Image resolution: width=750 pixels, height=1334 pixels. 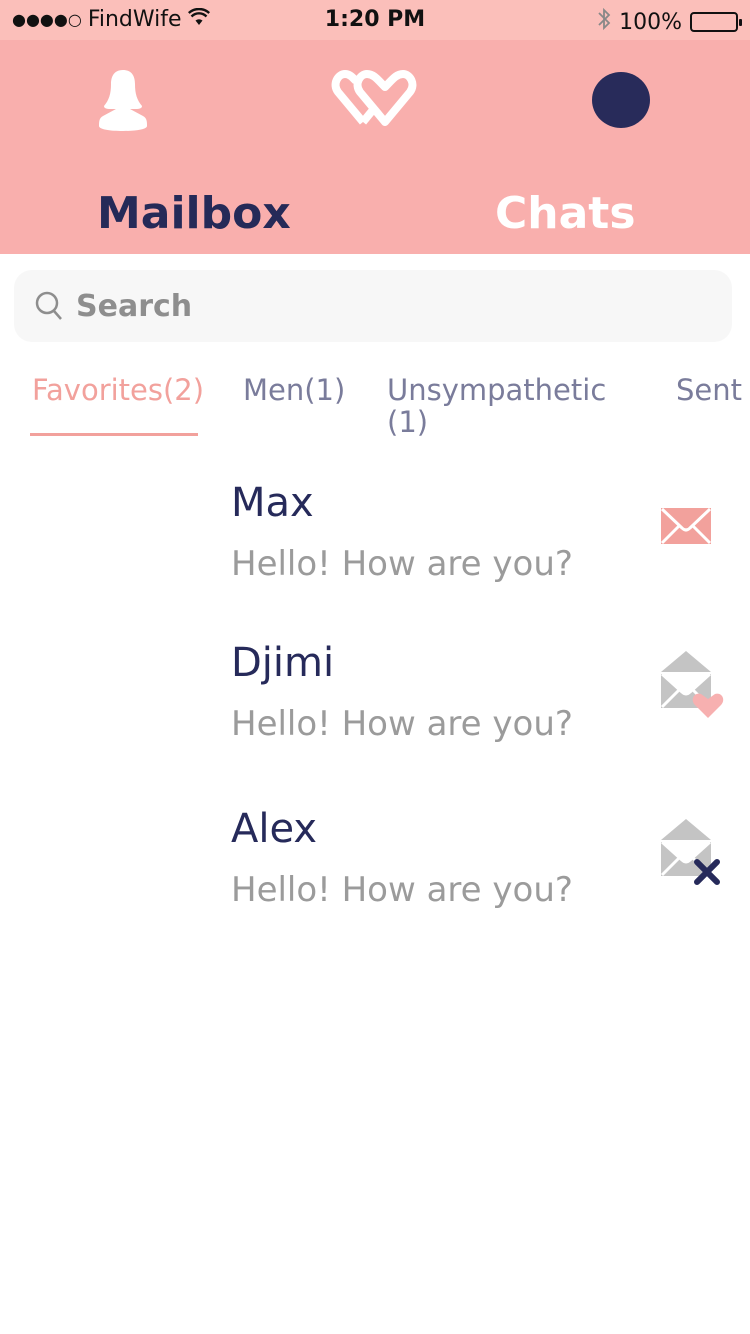 What do you see at coordinates (375, 532) in the screenshot?
I see `message-row: Max Hello! How are you?` at bounding box center [375, 532].